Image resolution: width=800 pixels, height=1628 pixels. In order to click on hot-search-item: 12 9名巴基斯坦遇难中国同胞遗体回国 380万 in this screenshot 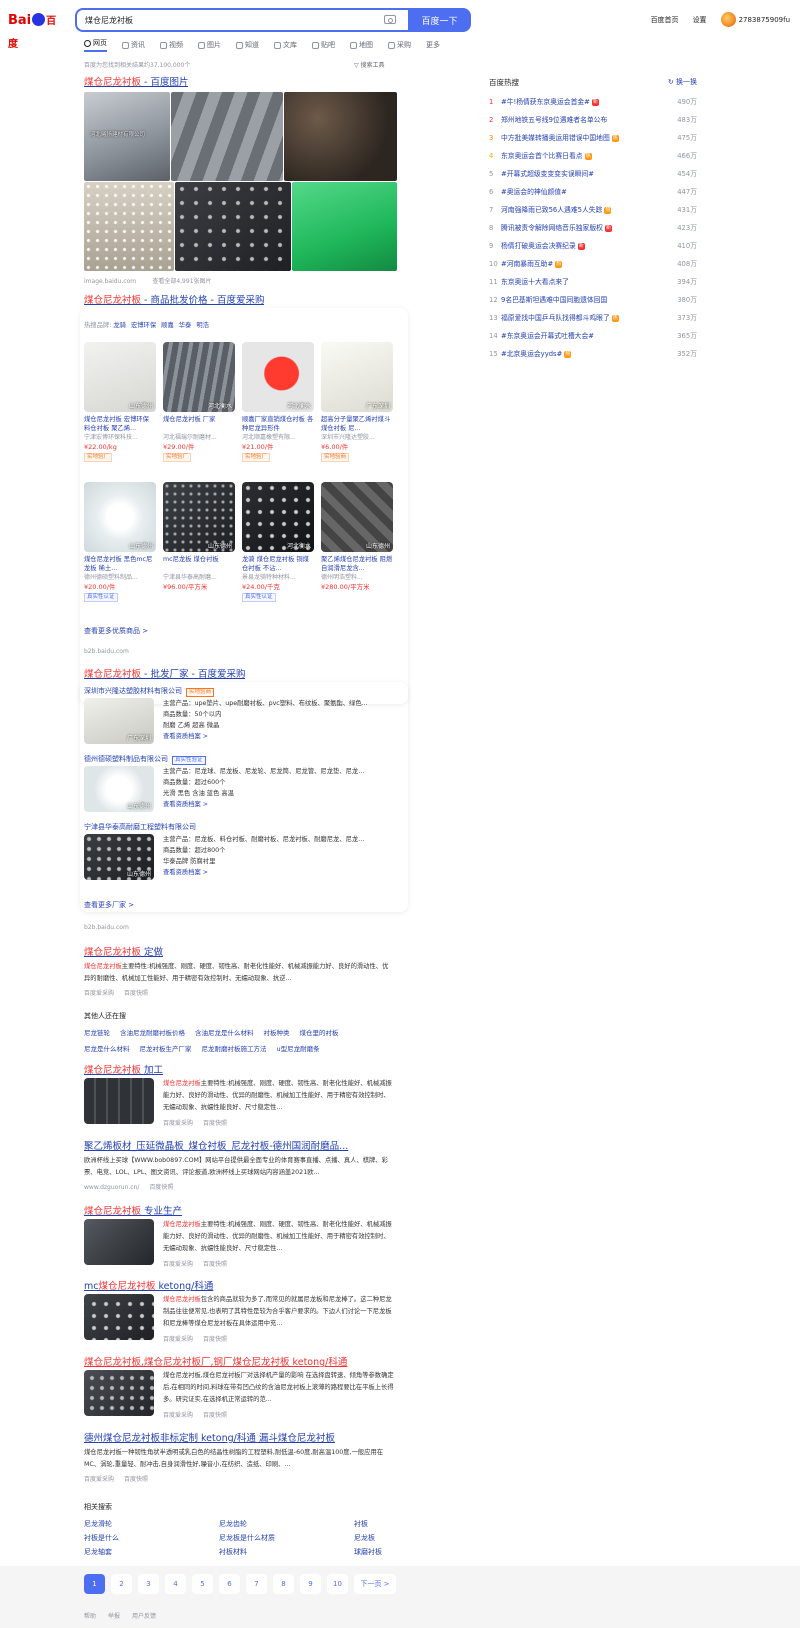, I will do `click(593, 300)`.